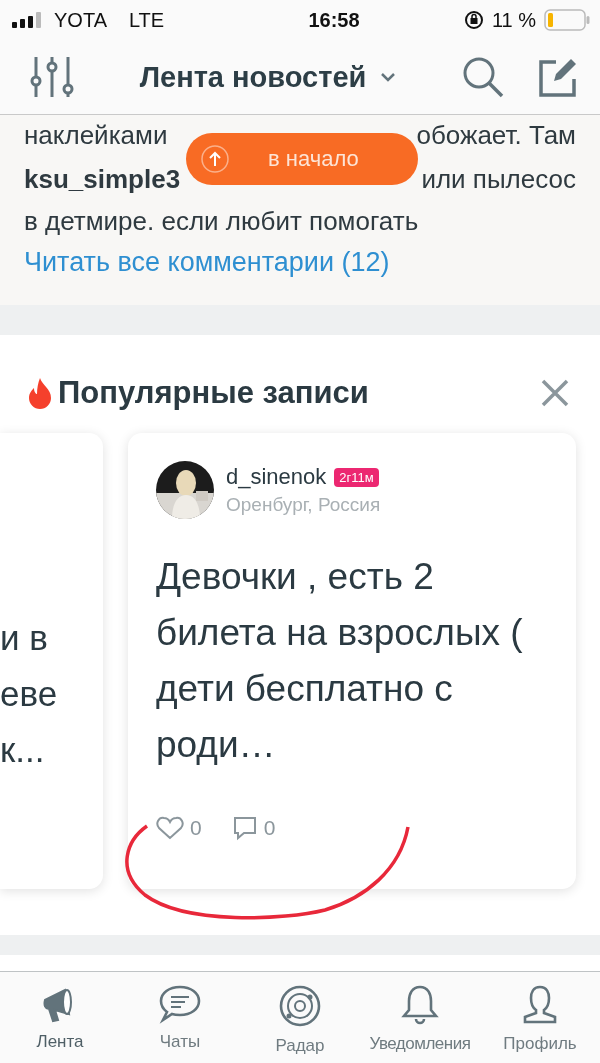 Image resolution: width=600 pixels, height=1063 pixels. Describe the element at coordinates (29, 694) in the screenshot. I see `post-text: еве` at that location.